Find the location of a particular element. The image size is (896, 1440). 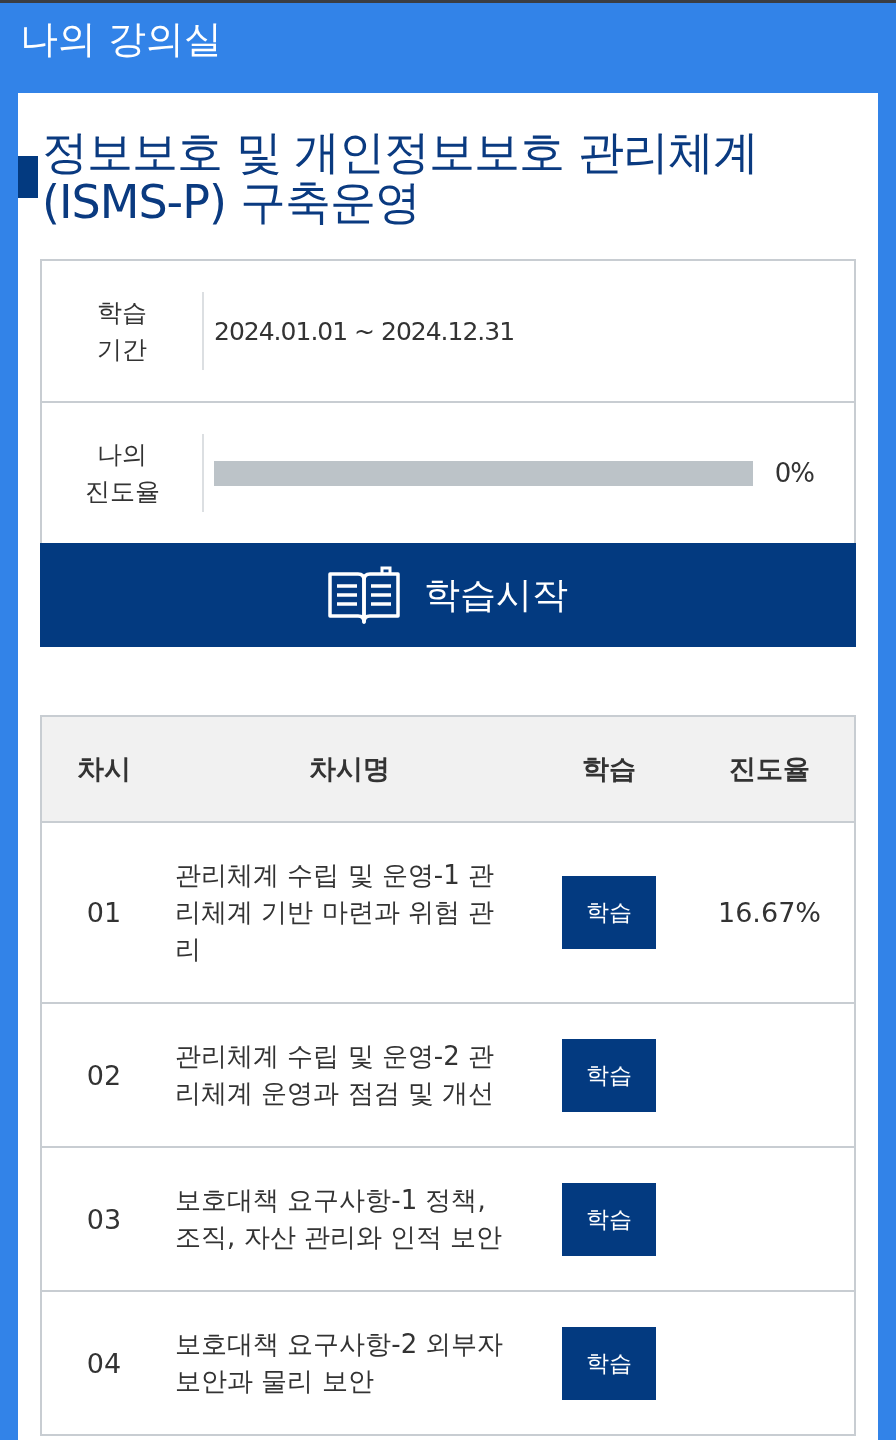

lesson-title: 관리체계 수립 및 운영-2 관리체계 운영과 점검 및 개선 is located at coordinates (349, 1075).